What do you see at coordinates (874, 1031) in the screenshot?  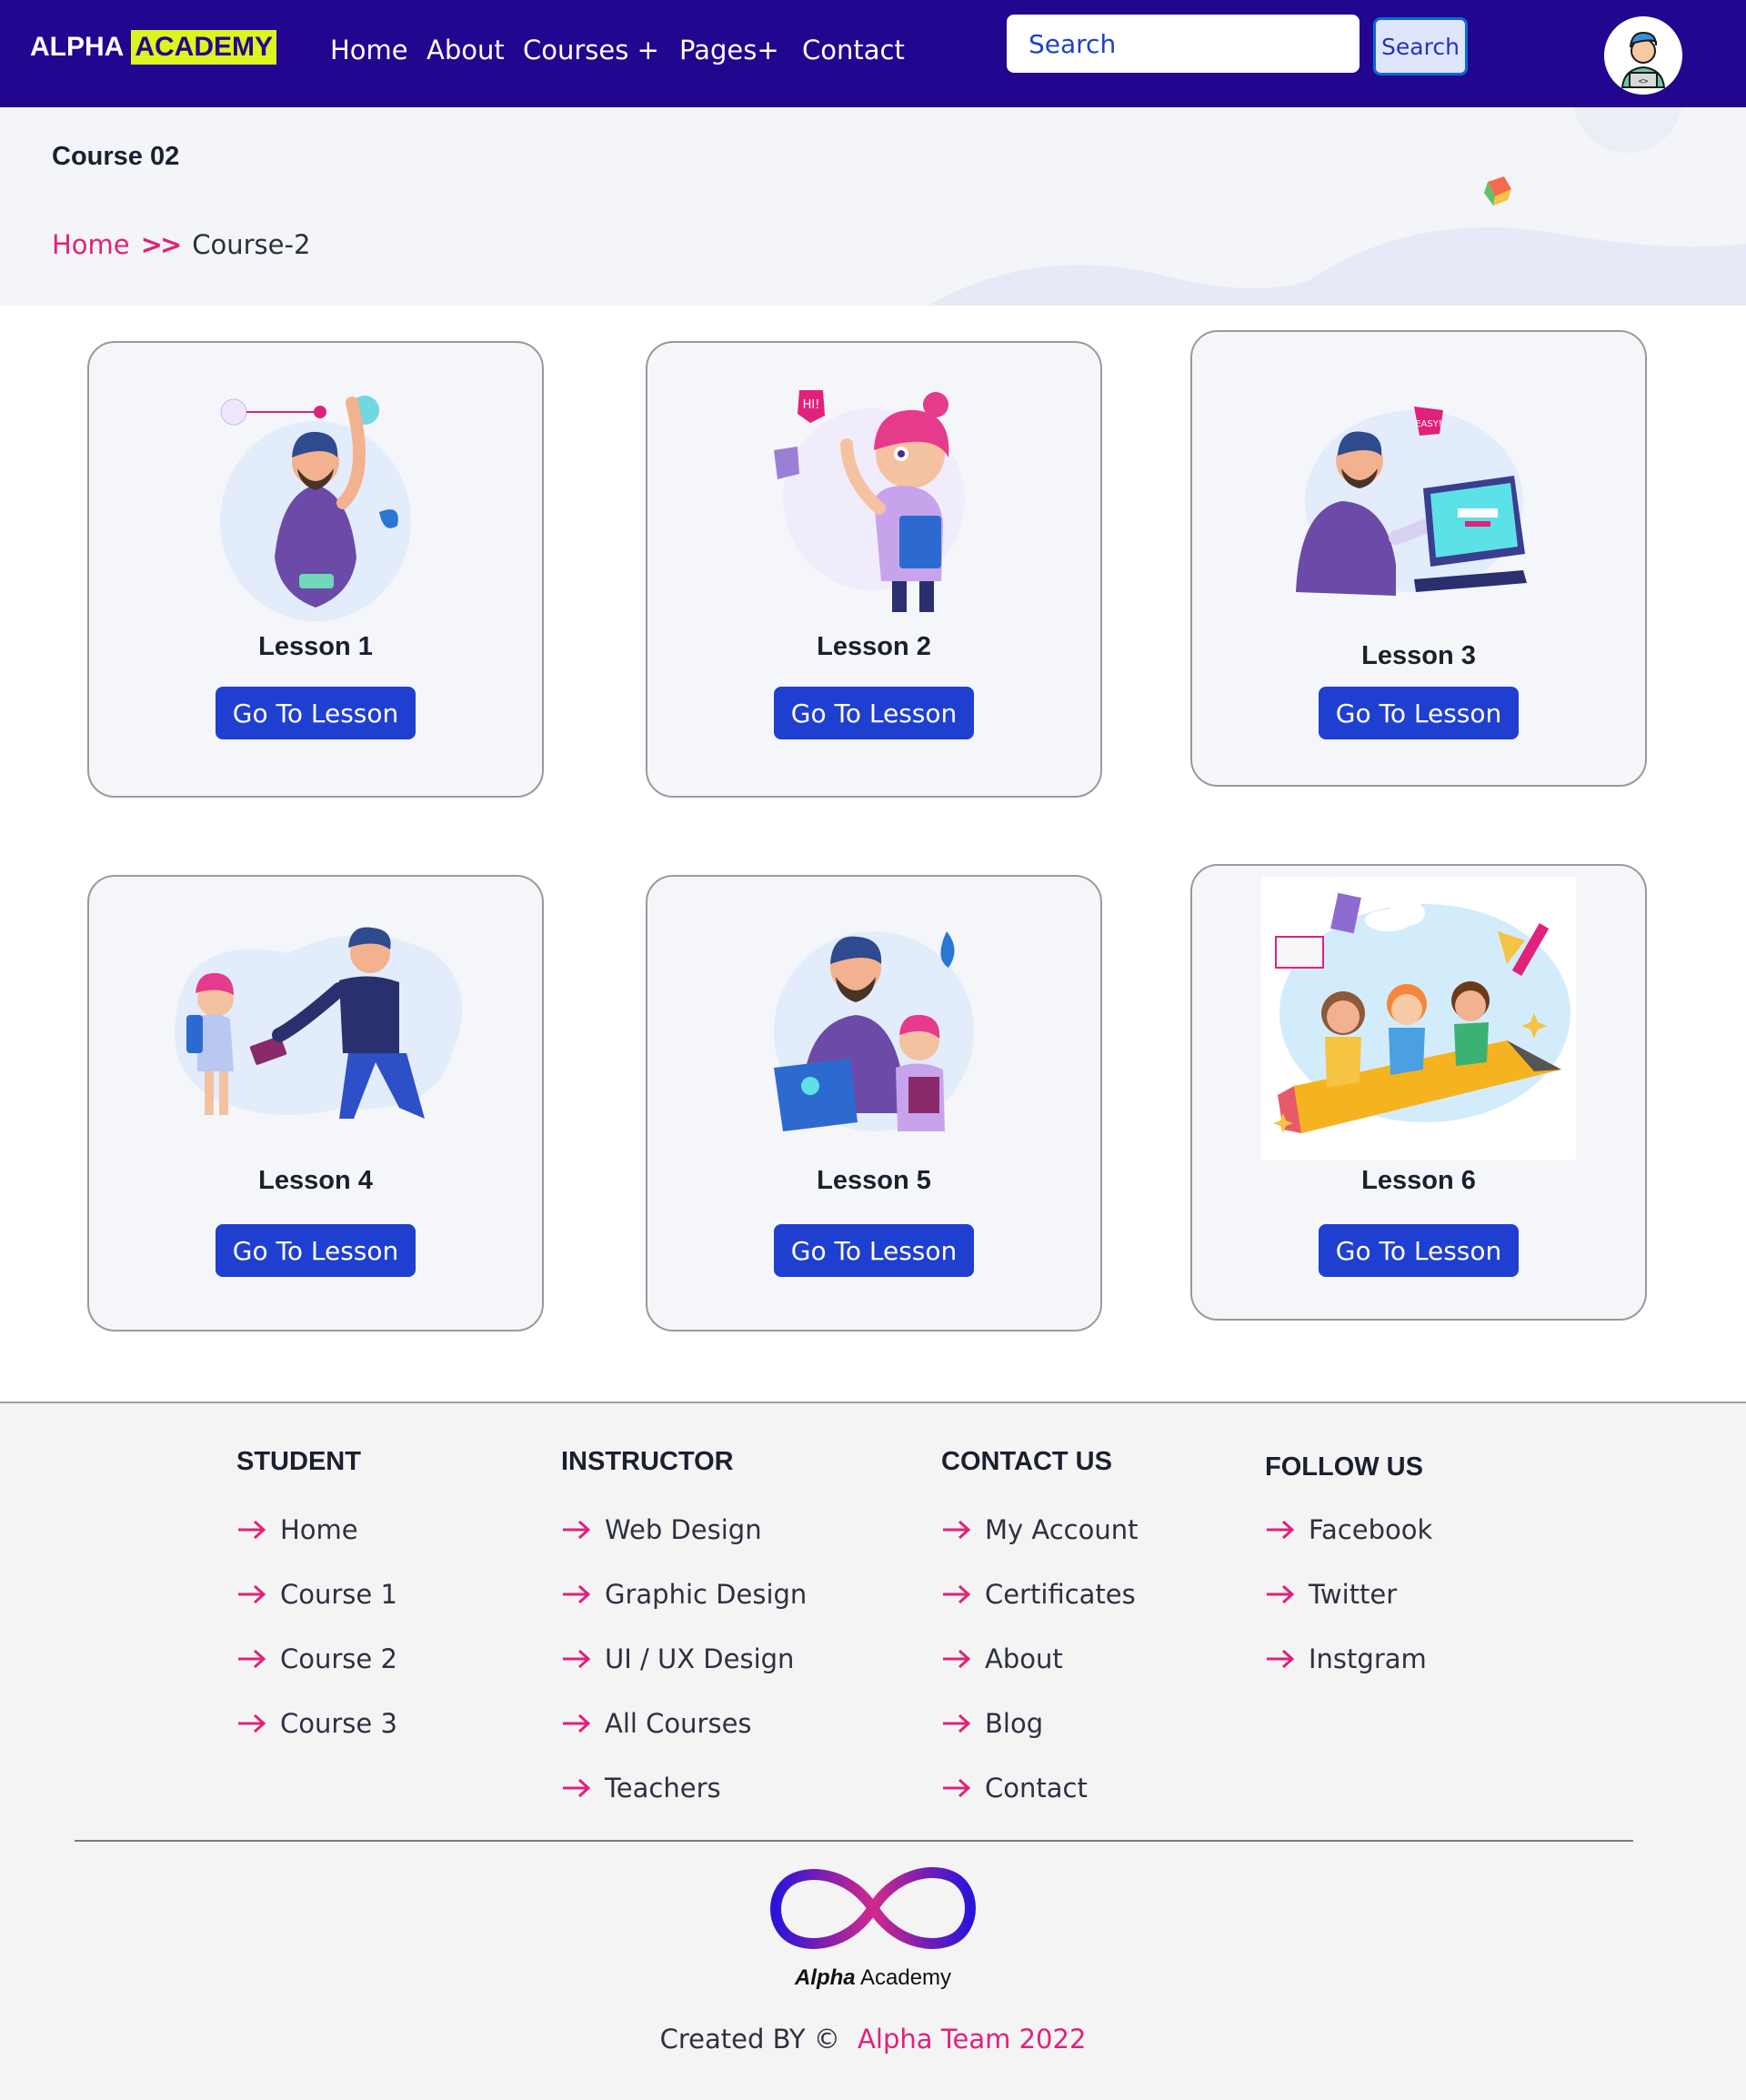 I see `teacher-and-student-illustration` at bounding box center [874, 1031].